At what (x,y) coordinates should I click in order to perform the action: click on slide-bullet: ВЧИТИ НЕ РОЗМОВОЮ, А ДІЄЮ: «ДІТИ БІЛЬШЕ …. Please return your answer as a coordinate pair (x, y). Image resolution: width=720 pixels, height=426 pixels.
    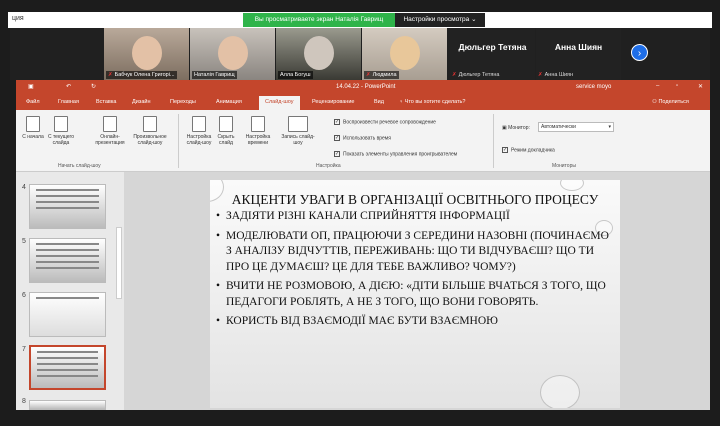
    Looking at the image, I should click on (413, 294).